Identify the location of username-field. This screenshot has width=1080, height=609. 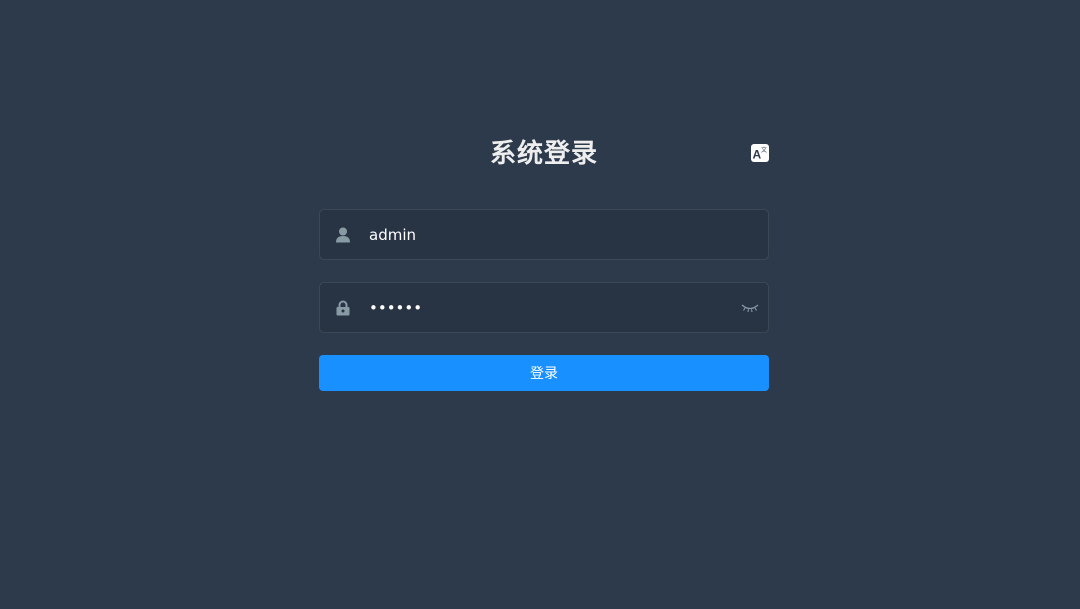
(544, 234).